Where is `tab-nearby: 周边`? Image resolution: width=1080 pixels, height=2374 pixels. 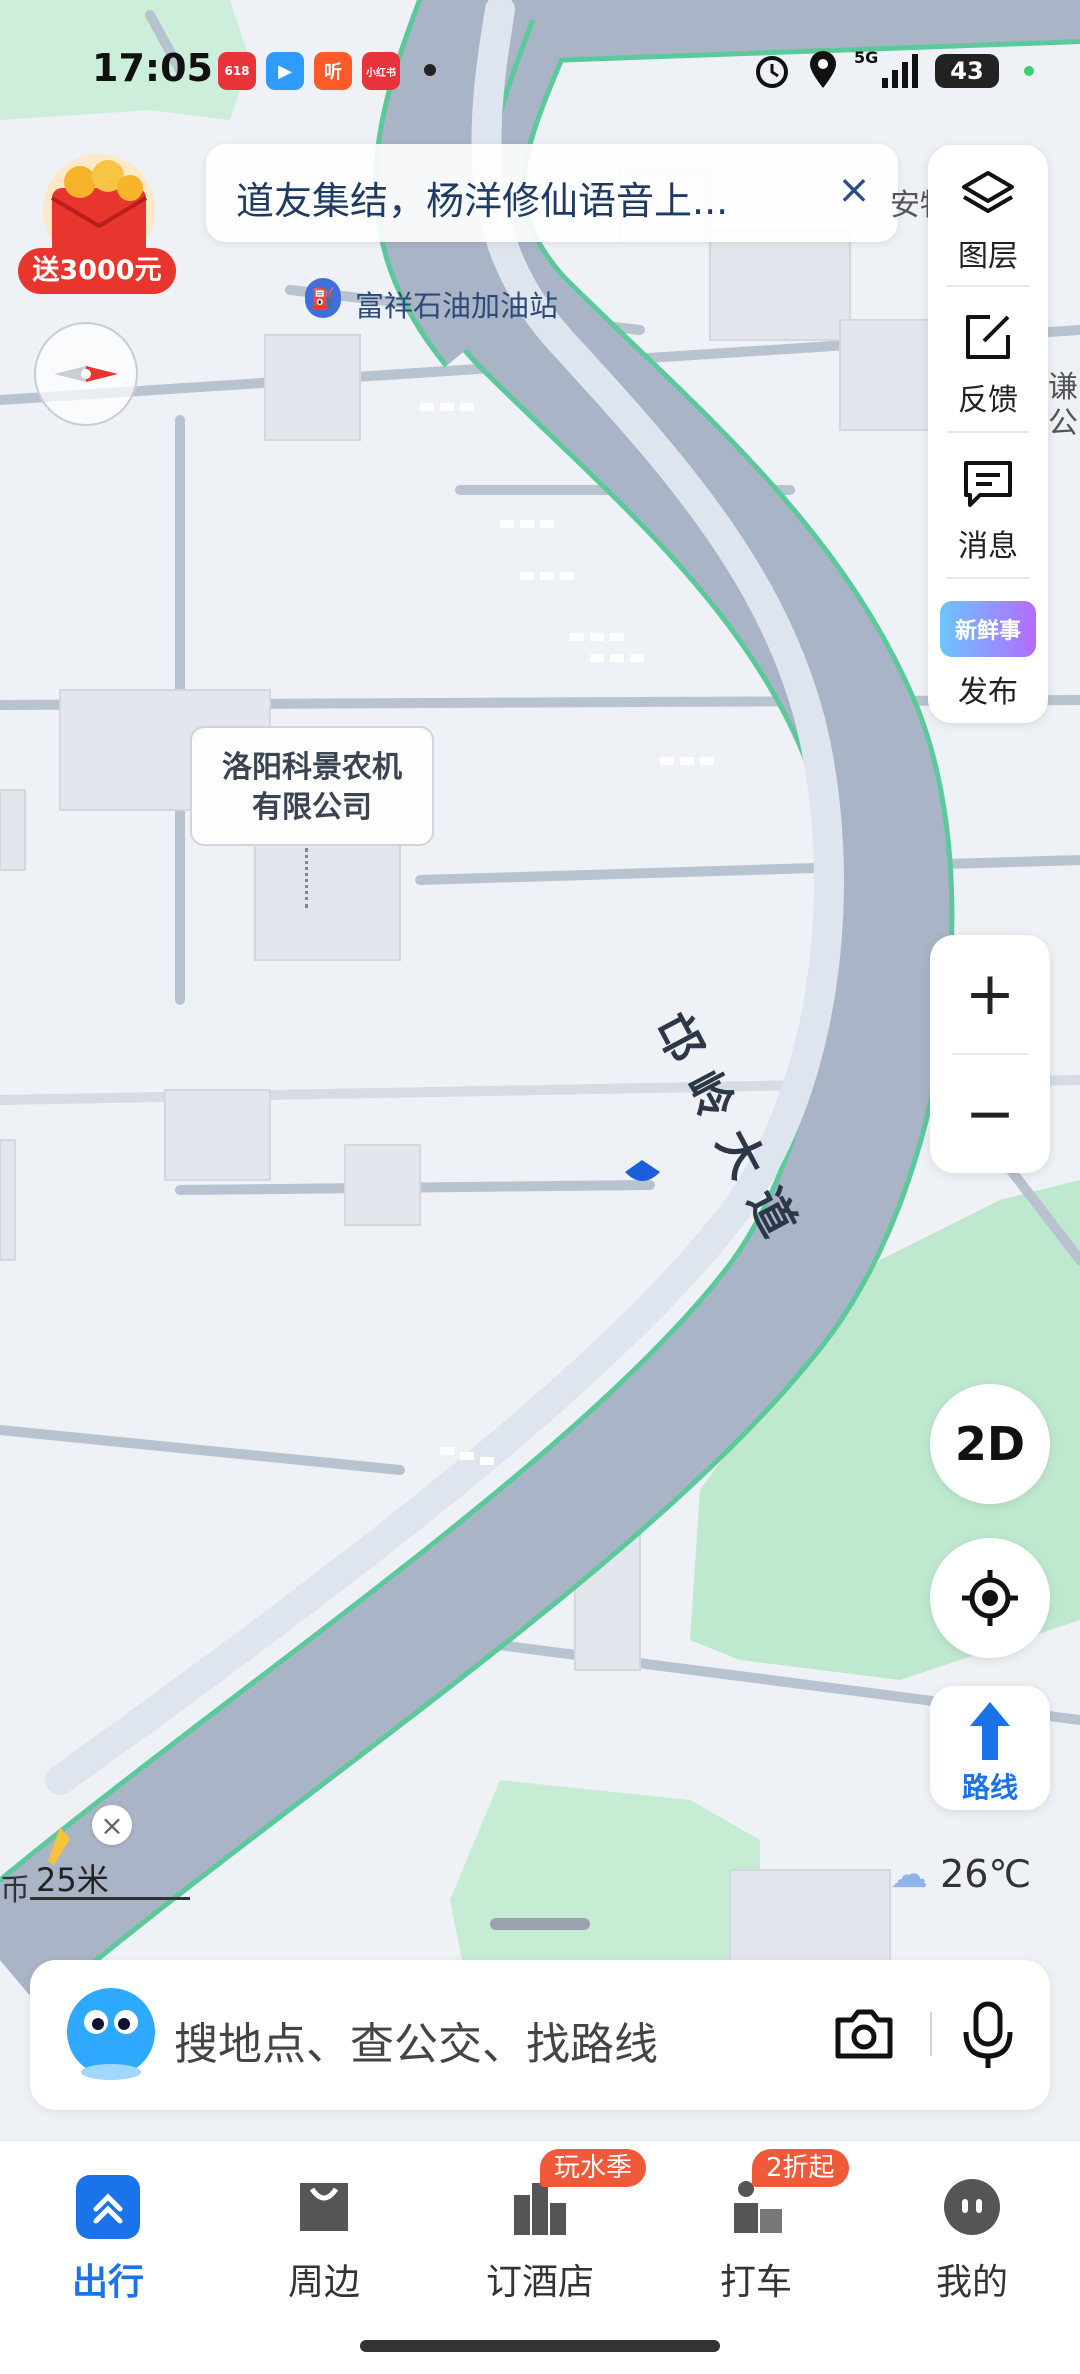 tab-nearby: 周边 is located at coordinates (324, 2241).